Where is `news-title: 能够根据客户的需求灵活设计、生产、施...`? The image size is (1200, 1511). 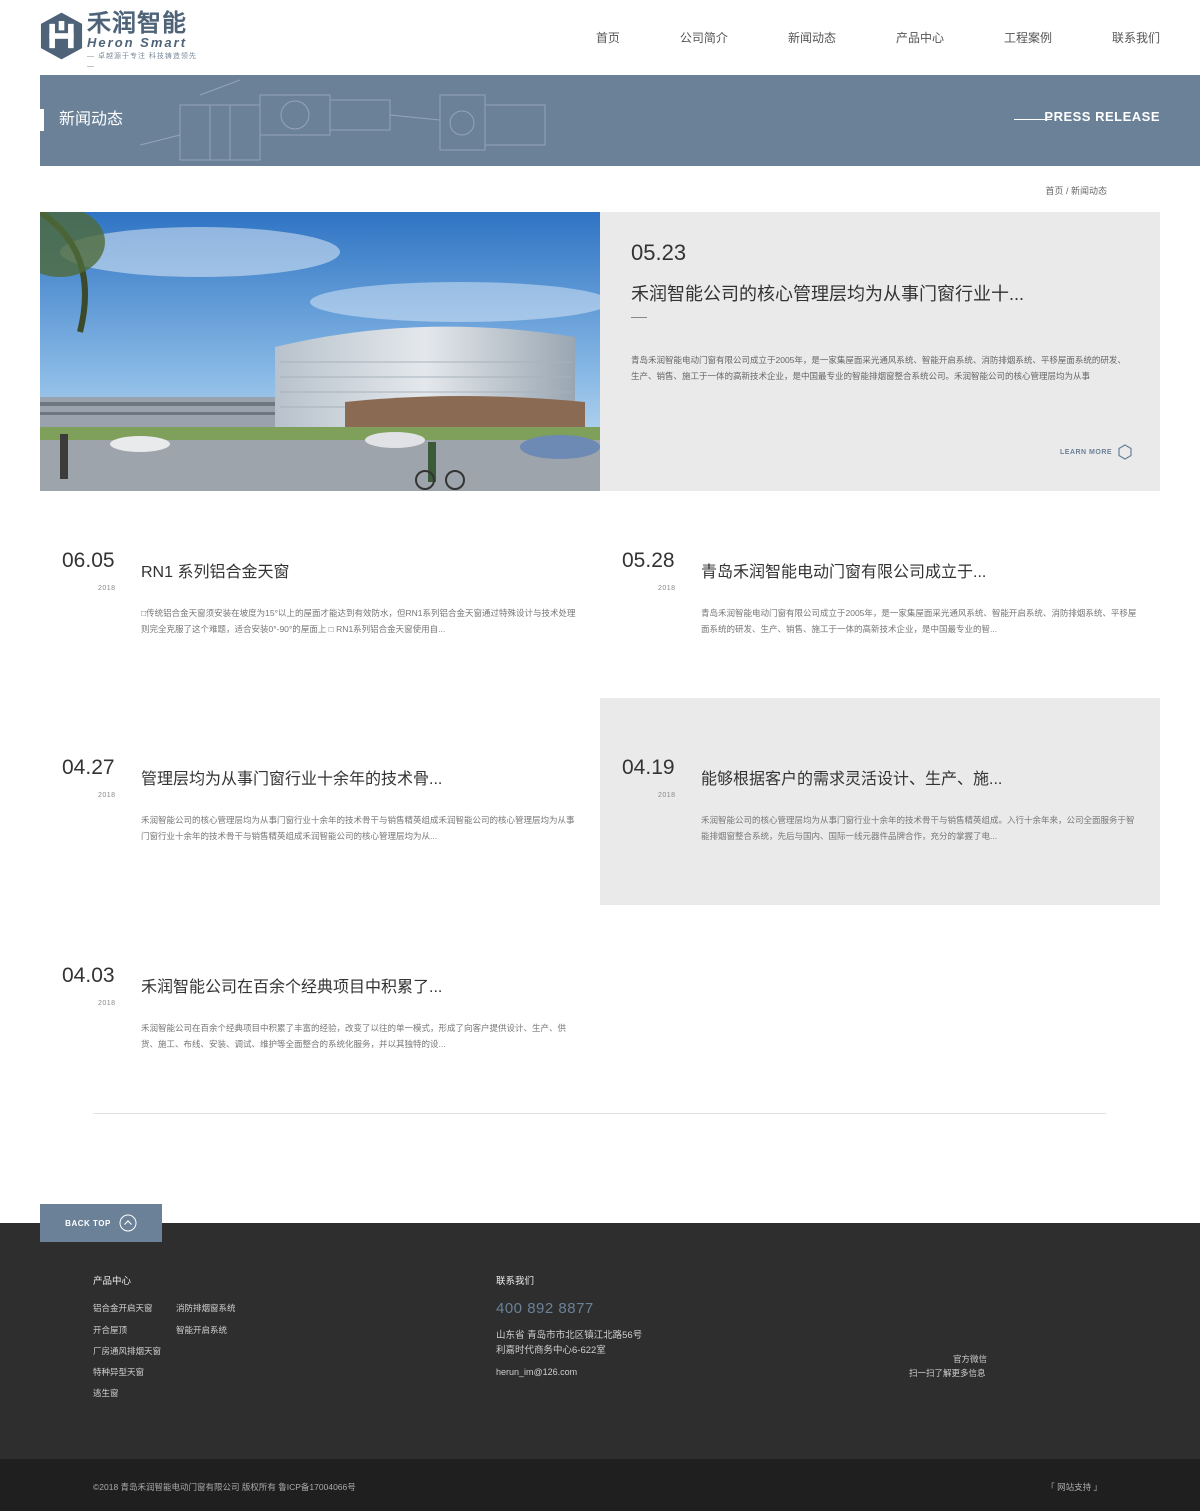
news-title: 能够根据客户的需求灵活设计、生产、施... is located at coordinates (851, 777).